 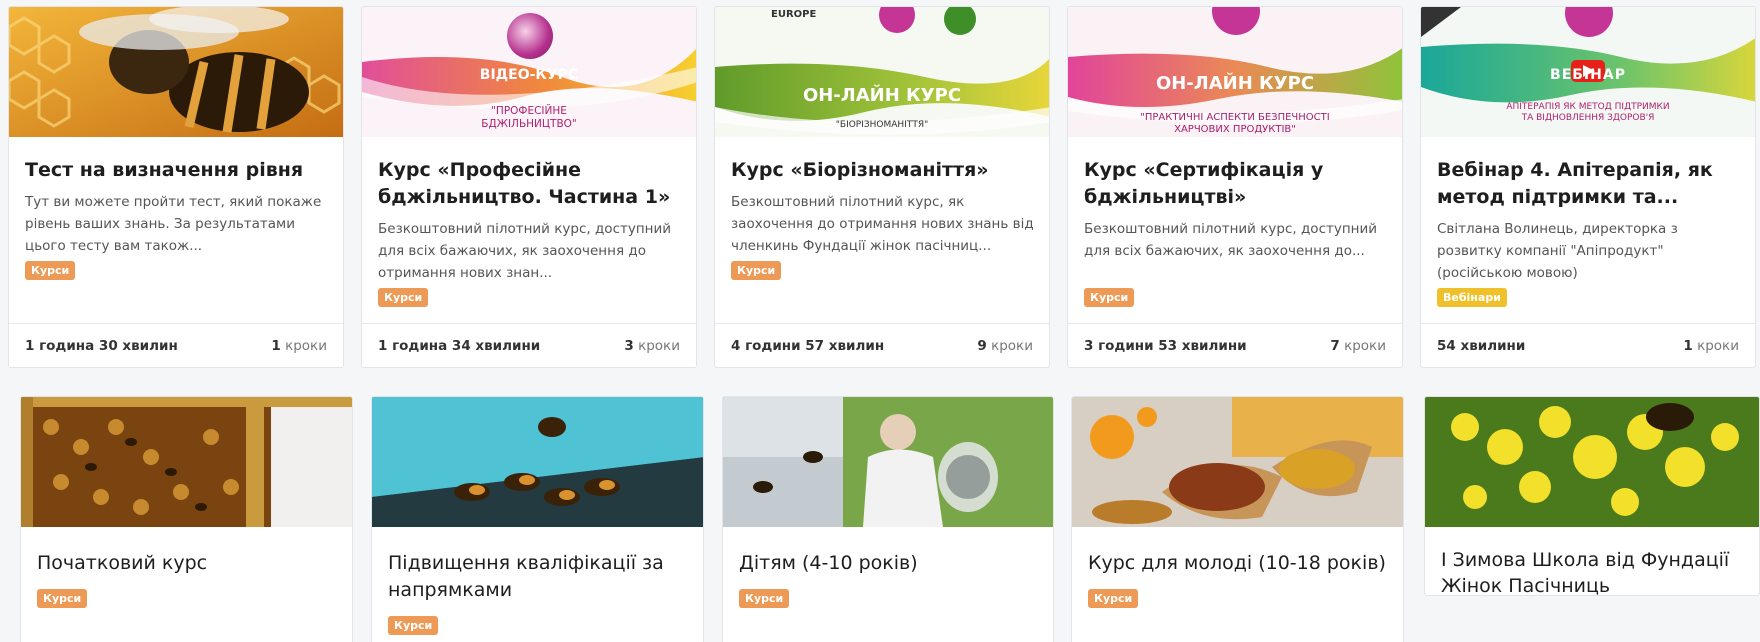 What do you see at coordinates (1238, 563) in the screenshot?
I see `card-title: Курс для молоді (10-18 років)` at bounding box center [1238, 563].